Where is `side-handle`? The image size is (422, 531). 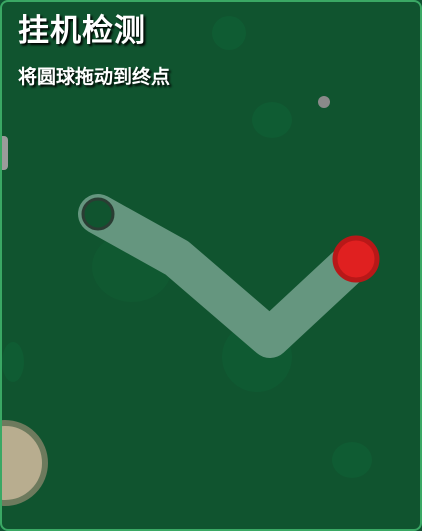 side-handle is located at coordinates (5, 153).